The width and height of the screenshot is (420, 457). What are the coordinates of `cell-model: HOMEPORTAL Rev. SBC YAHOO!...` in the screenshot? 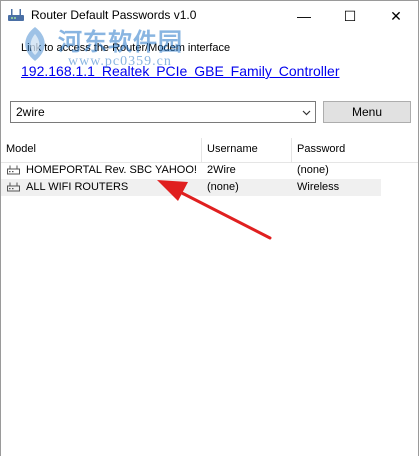 It's located at (112, 170).